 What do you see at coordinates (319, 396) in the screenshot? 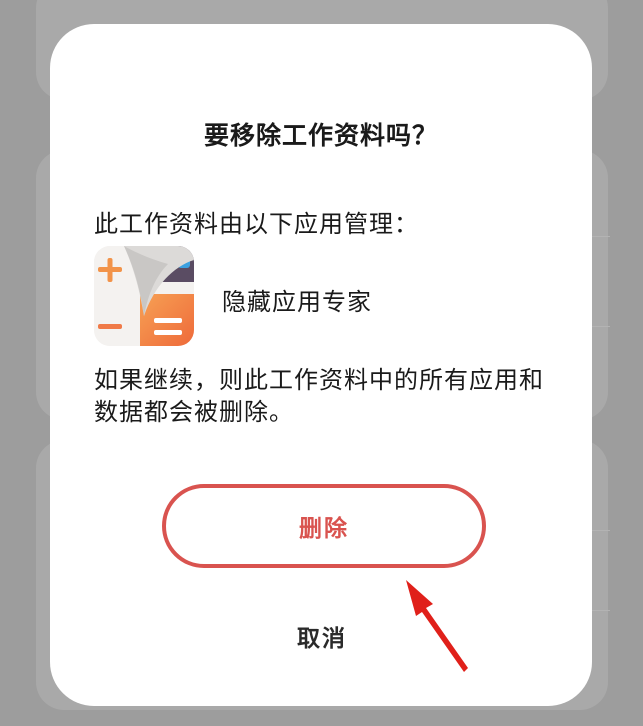
I see `warning-message: 如果继续，则此工作资料中的所有应用和数据都会被删除。` at bounding box center [319, 396].